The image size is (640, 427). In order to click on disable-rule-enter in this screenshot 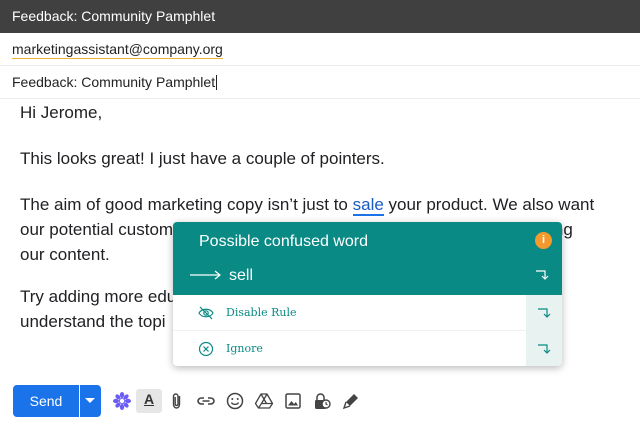, I will do `click(544, 313)`.